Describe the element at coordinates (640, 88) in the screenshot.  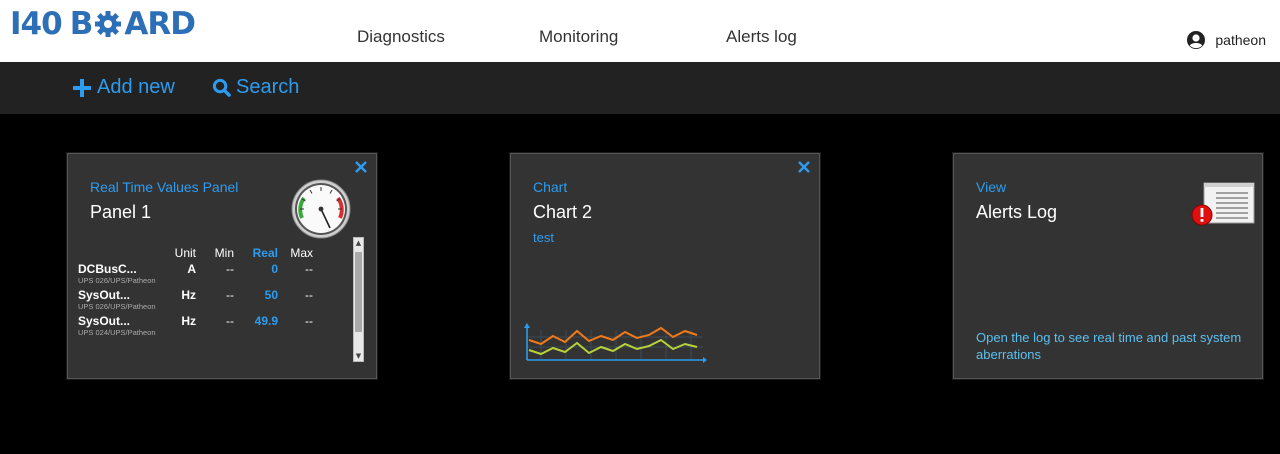
I see `toolbar: Add new Search` at that location.